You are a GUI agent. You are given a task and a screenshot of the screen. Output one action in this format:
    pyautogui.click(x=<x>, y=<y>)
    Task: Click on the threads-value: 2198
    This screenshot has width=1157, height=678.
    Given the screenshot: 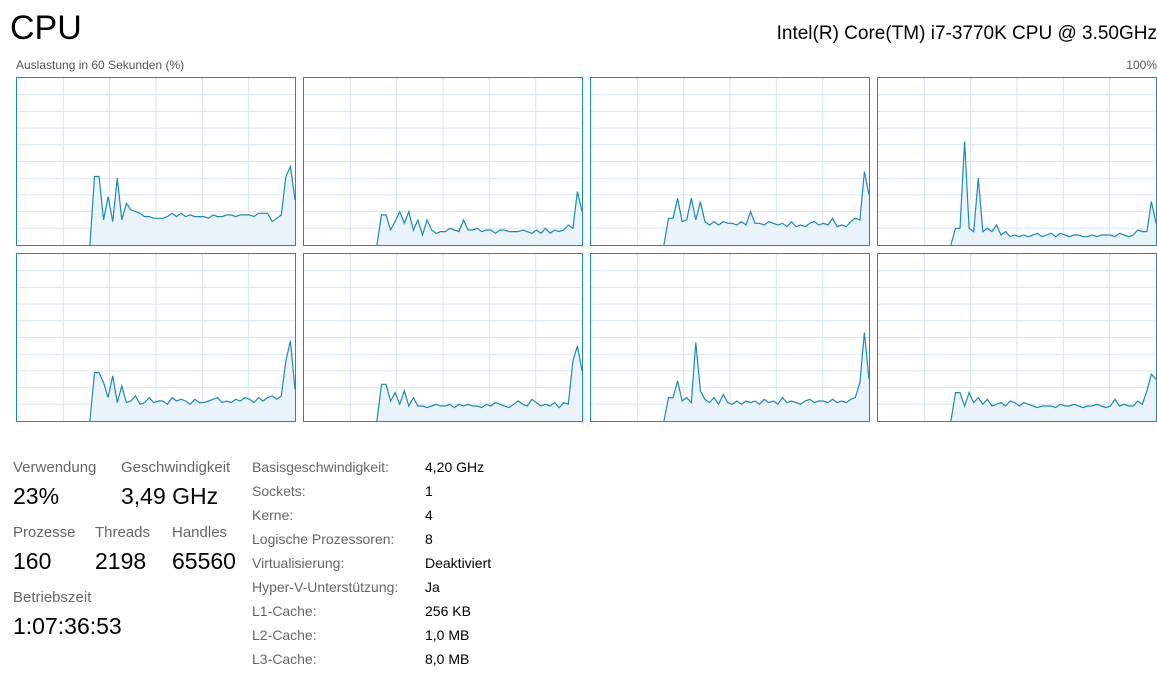 What is the action you would take?
    pyautogui.click(x=121, y=561)
    